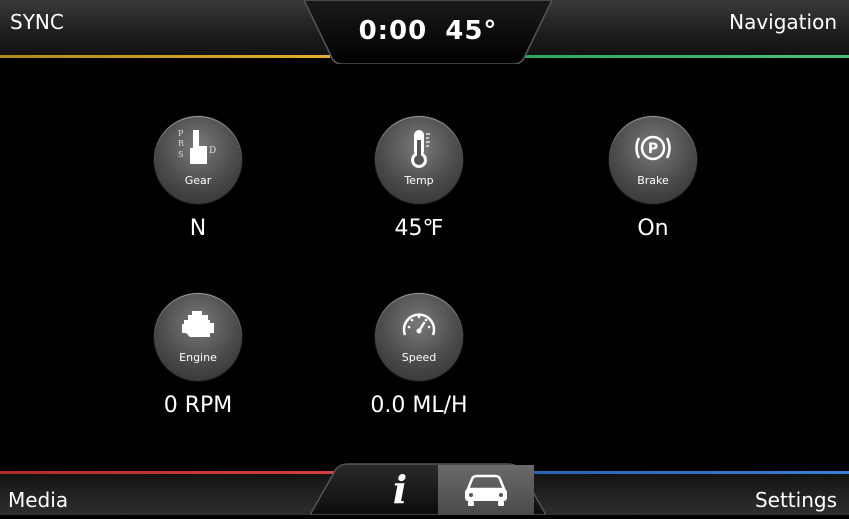  Describe the element at coordinates (420, 149) in the screenshot. I see `thermometer-icon` at that location.